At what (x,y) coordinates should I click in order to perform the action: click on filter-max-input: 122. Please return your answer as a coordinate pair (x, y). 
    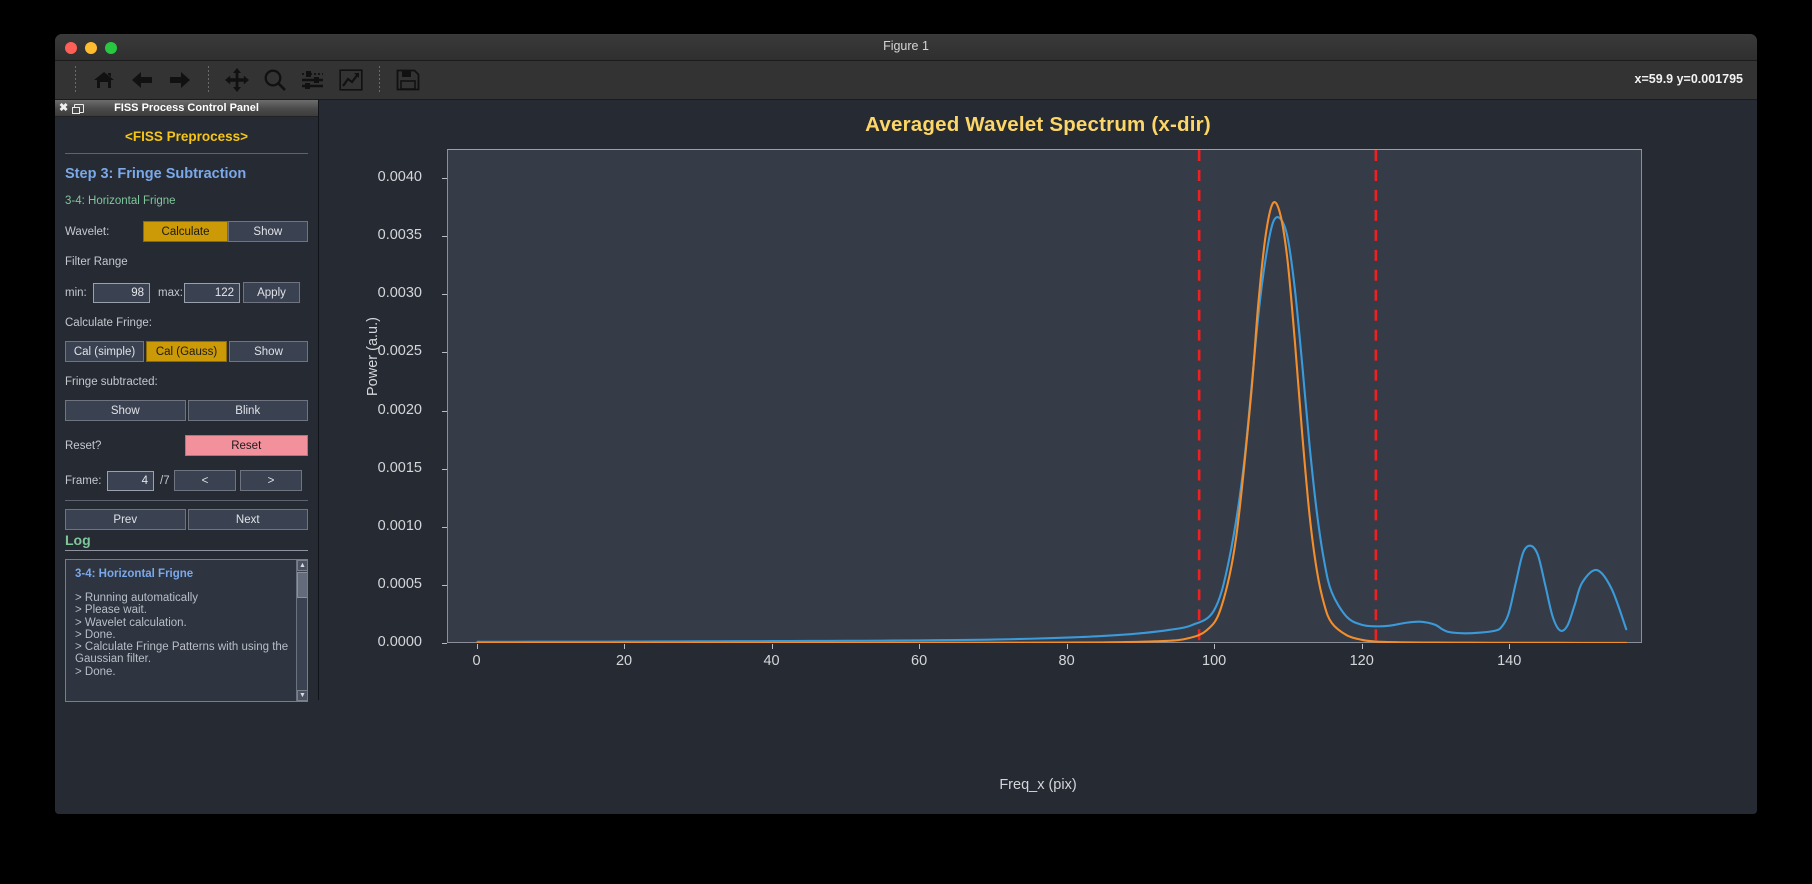
    Looking at the image, I should click on (212, 292).